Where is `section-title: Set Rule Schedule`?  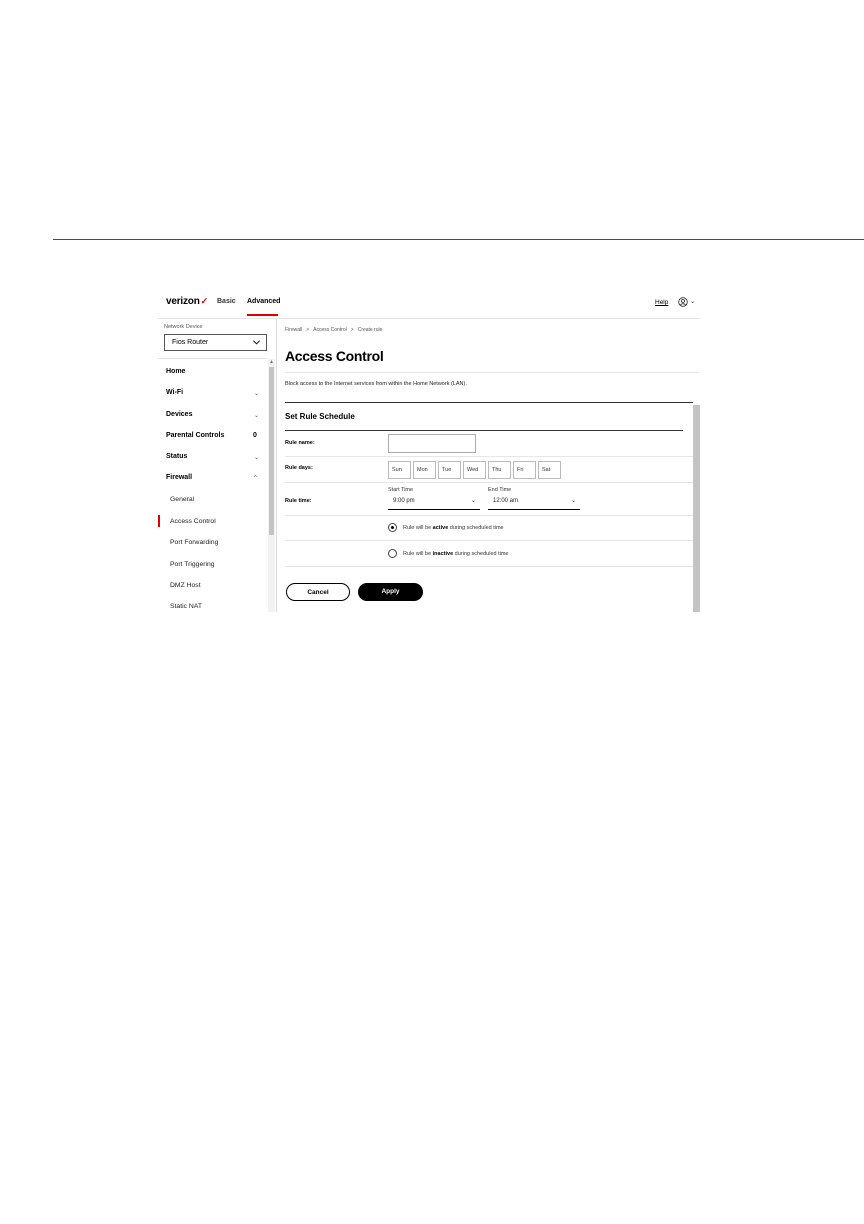
section-title: Set Rule Schedule is located at coordinates (320, 416).